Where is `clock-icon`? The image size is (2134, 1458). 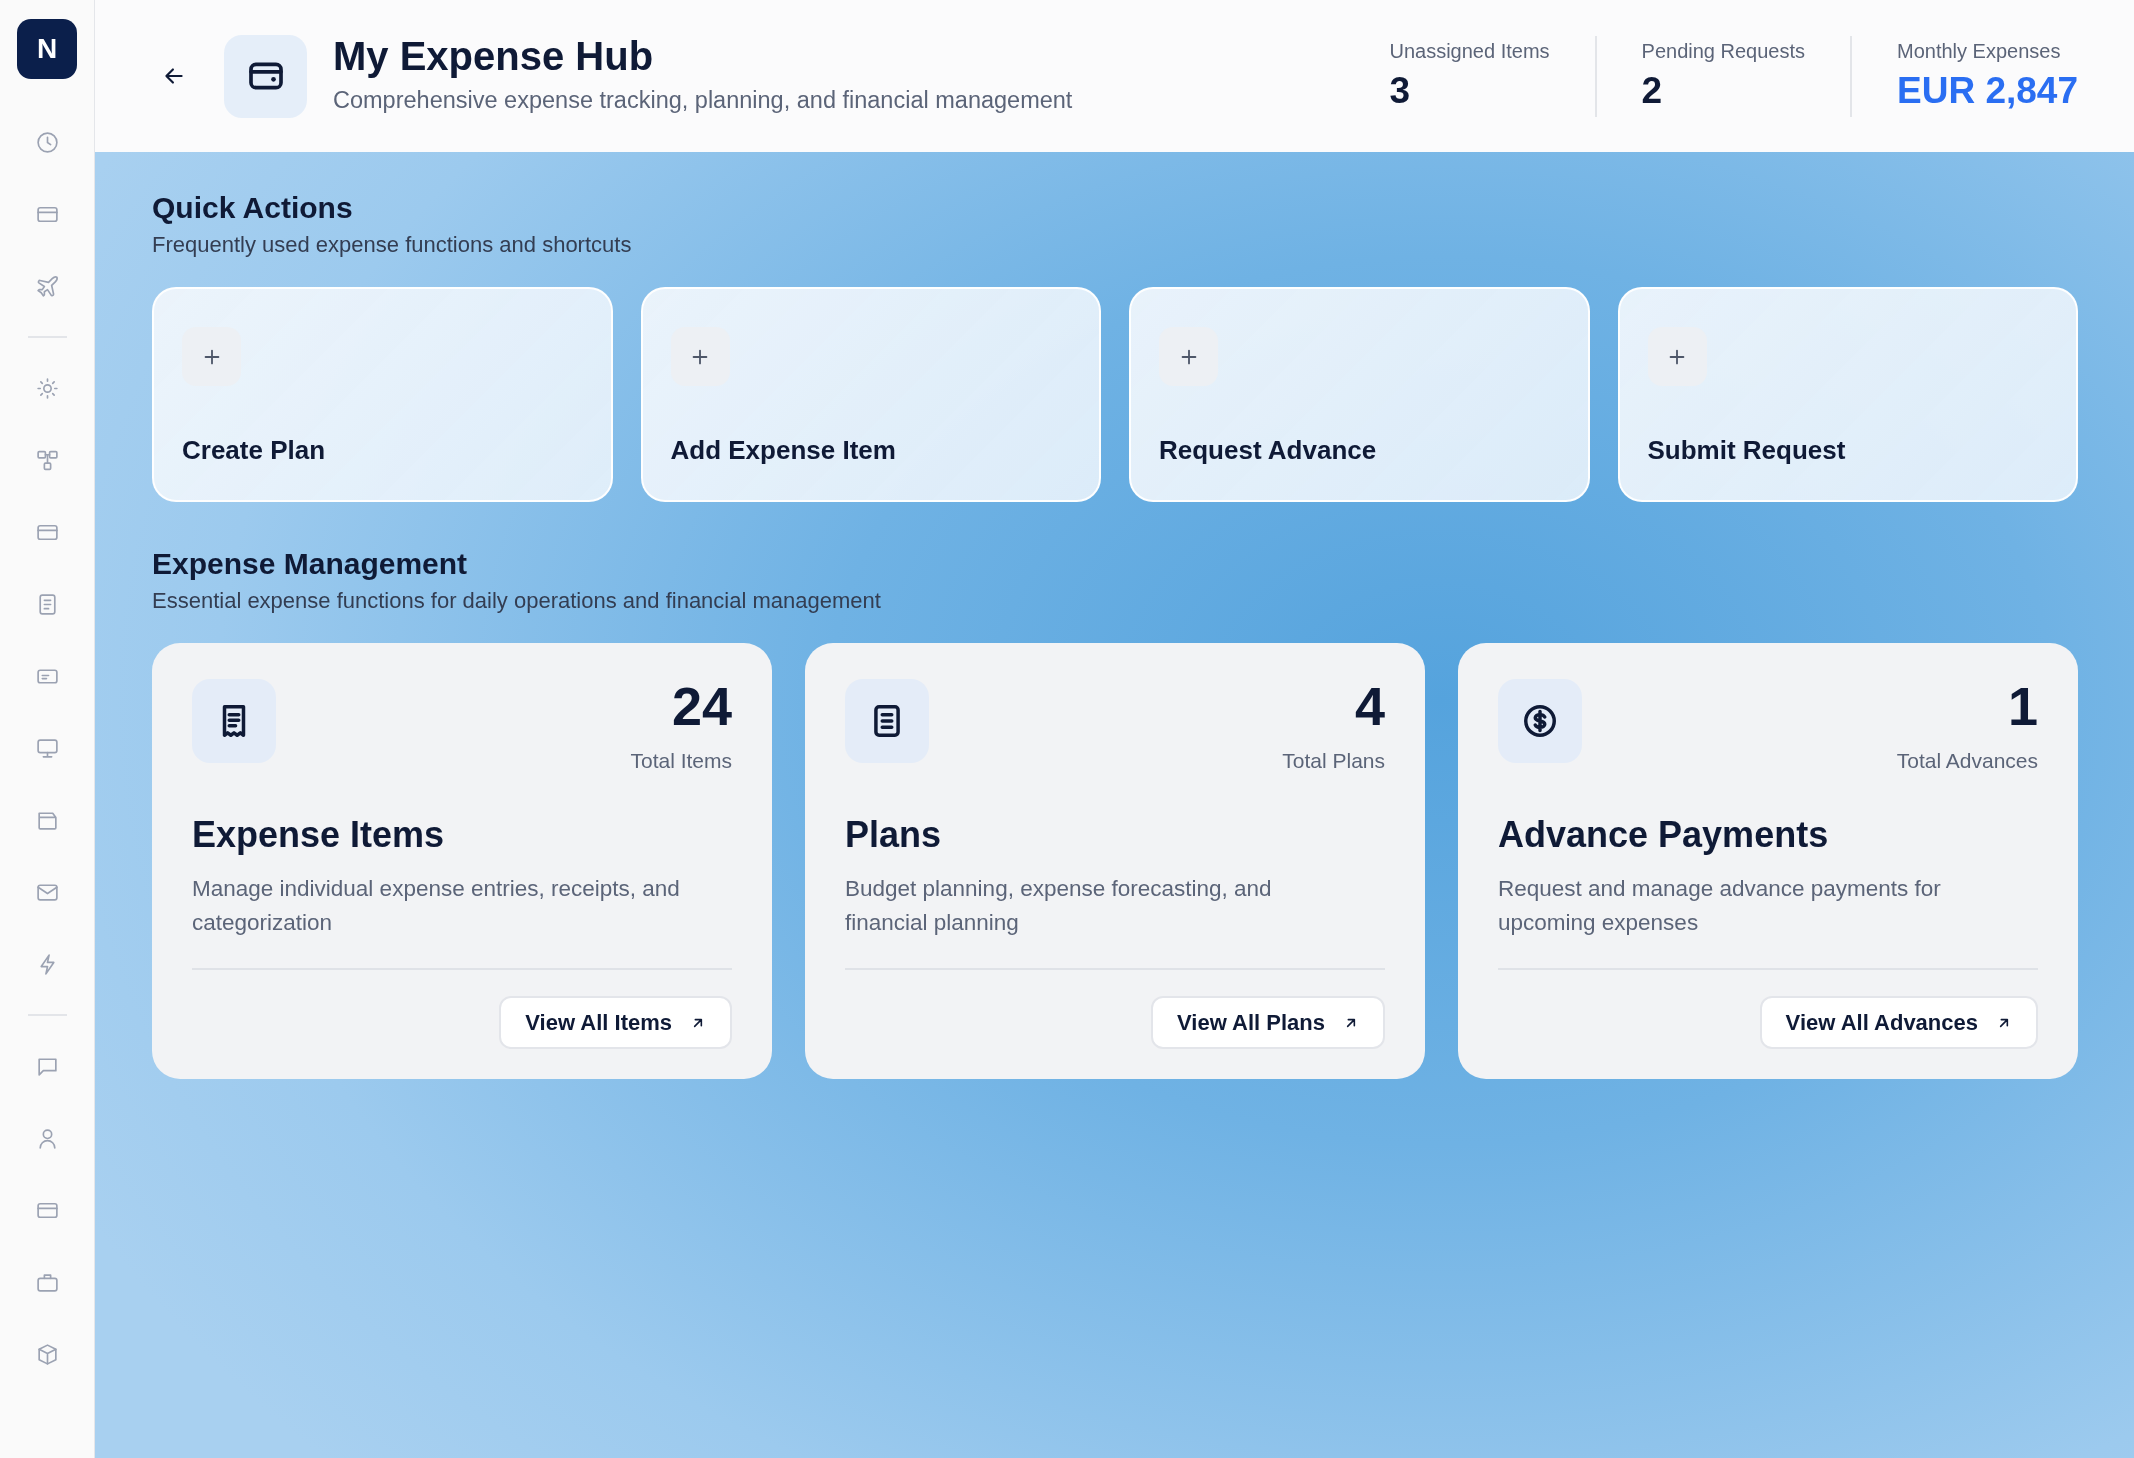 clock-icon is located at coordinates (47, 142).